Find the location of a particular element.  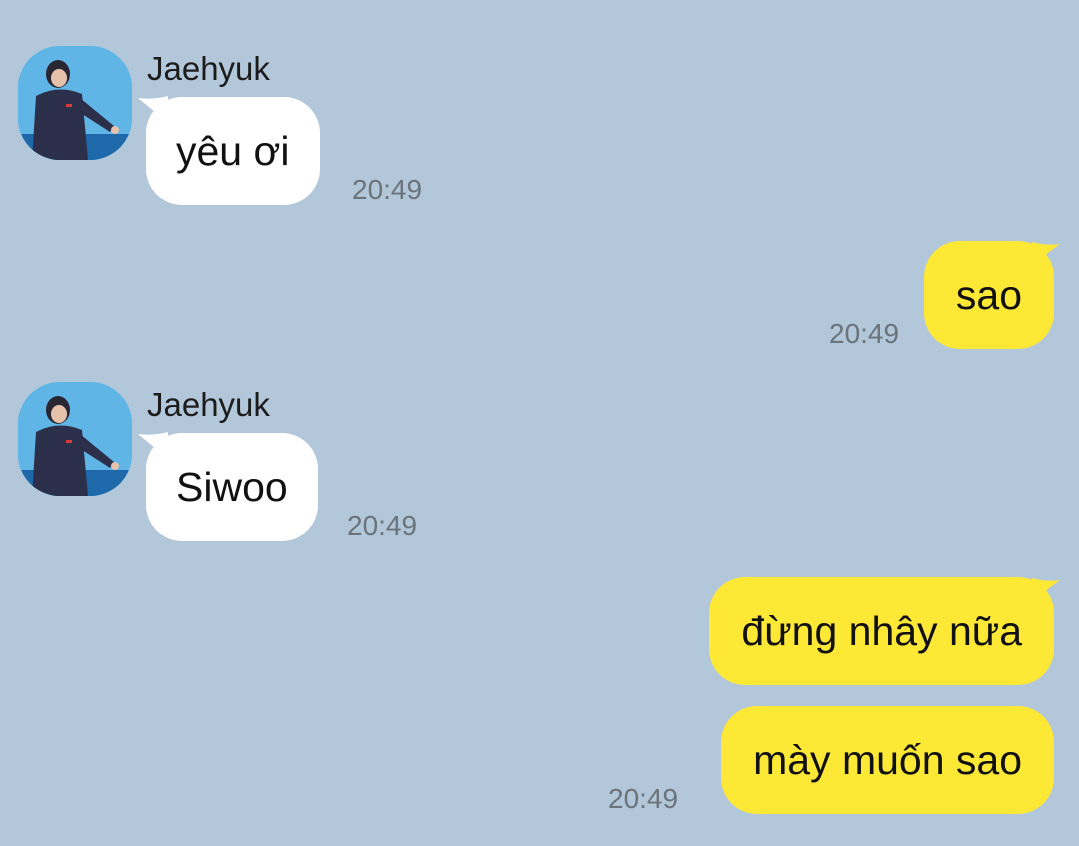

message-bubble-outgoing: đừng nhây nữa is located at coordinates (881, 631).